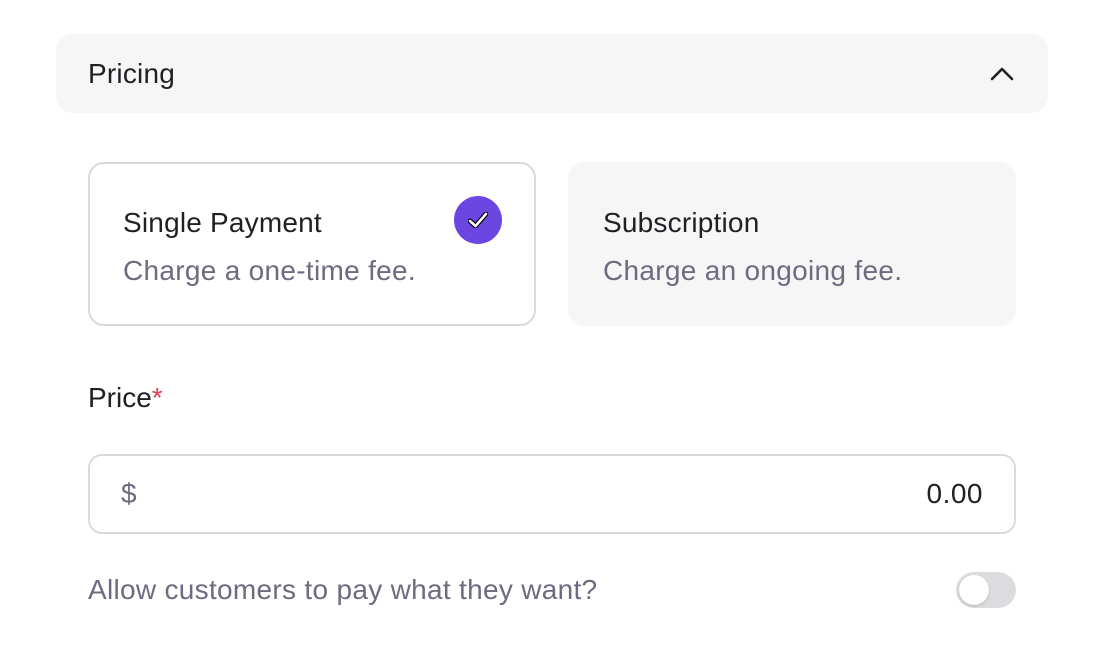 This screenshot has height=658, width=1104. I want to click on pay-what-you-want-label: Allow customers to pay what they want?, so click(343, 589).